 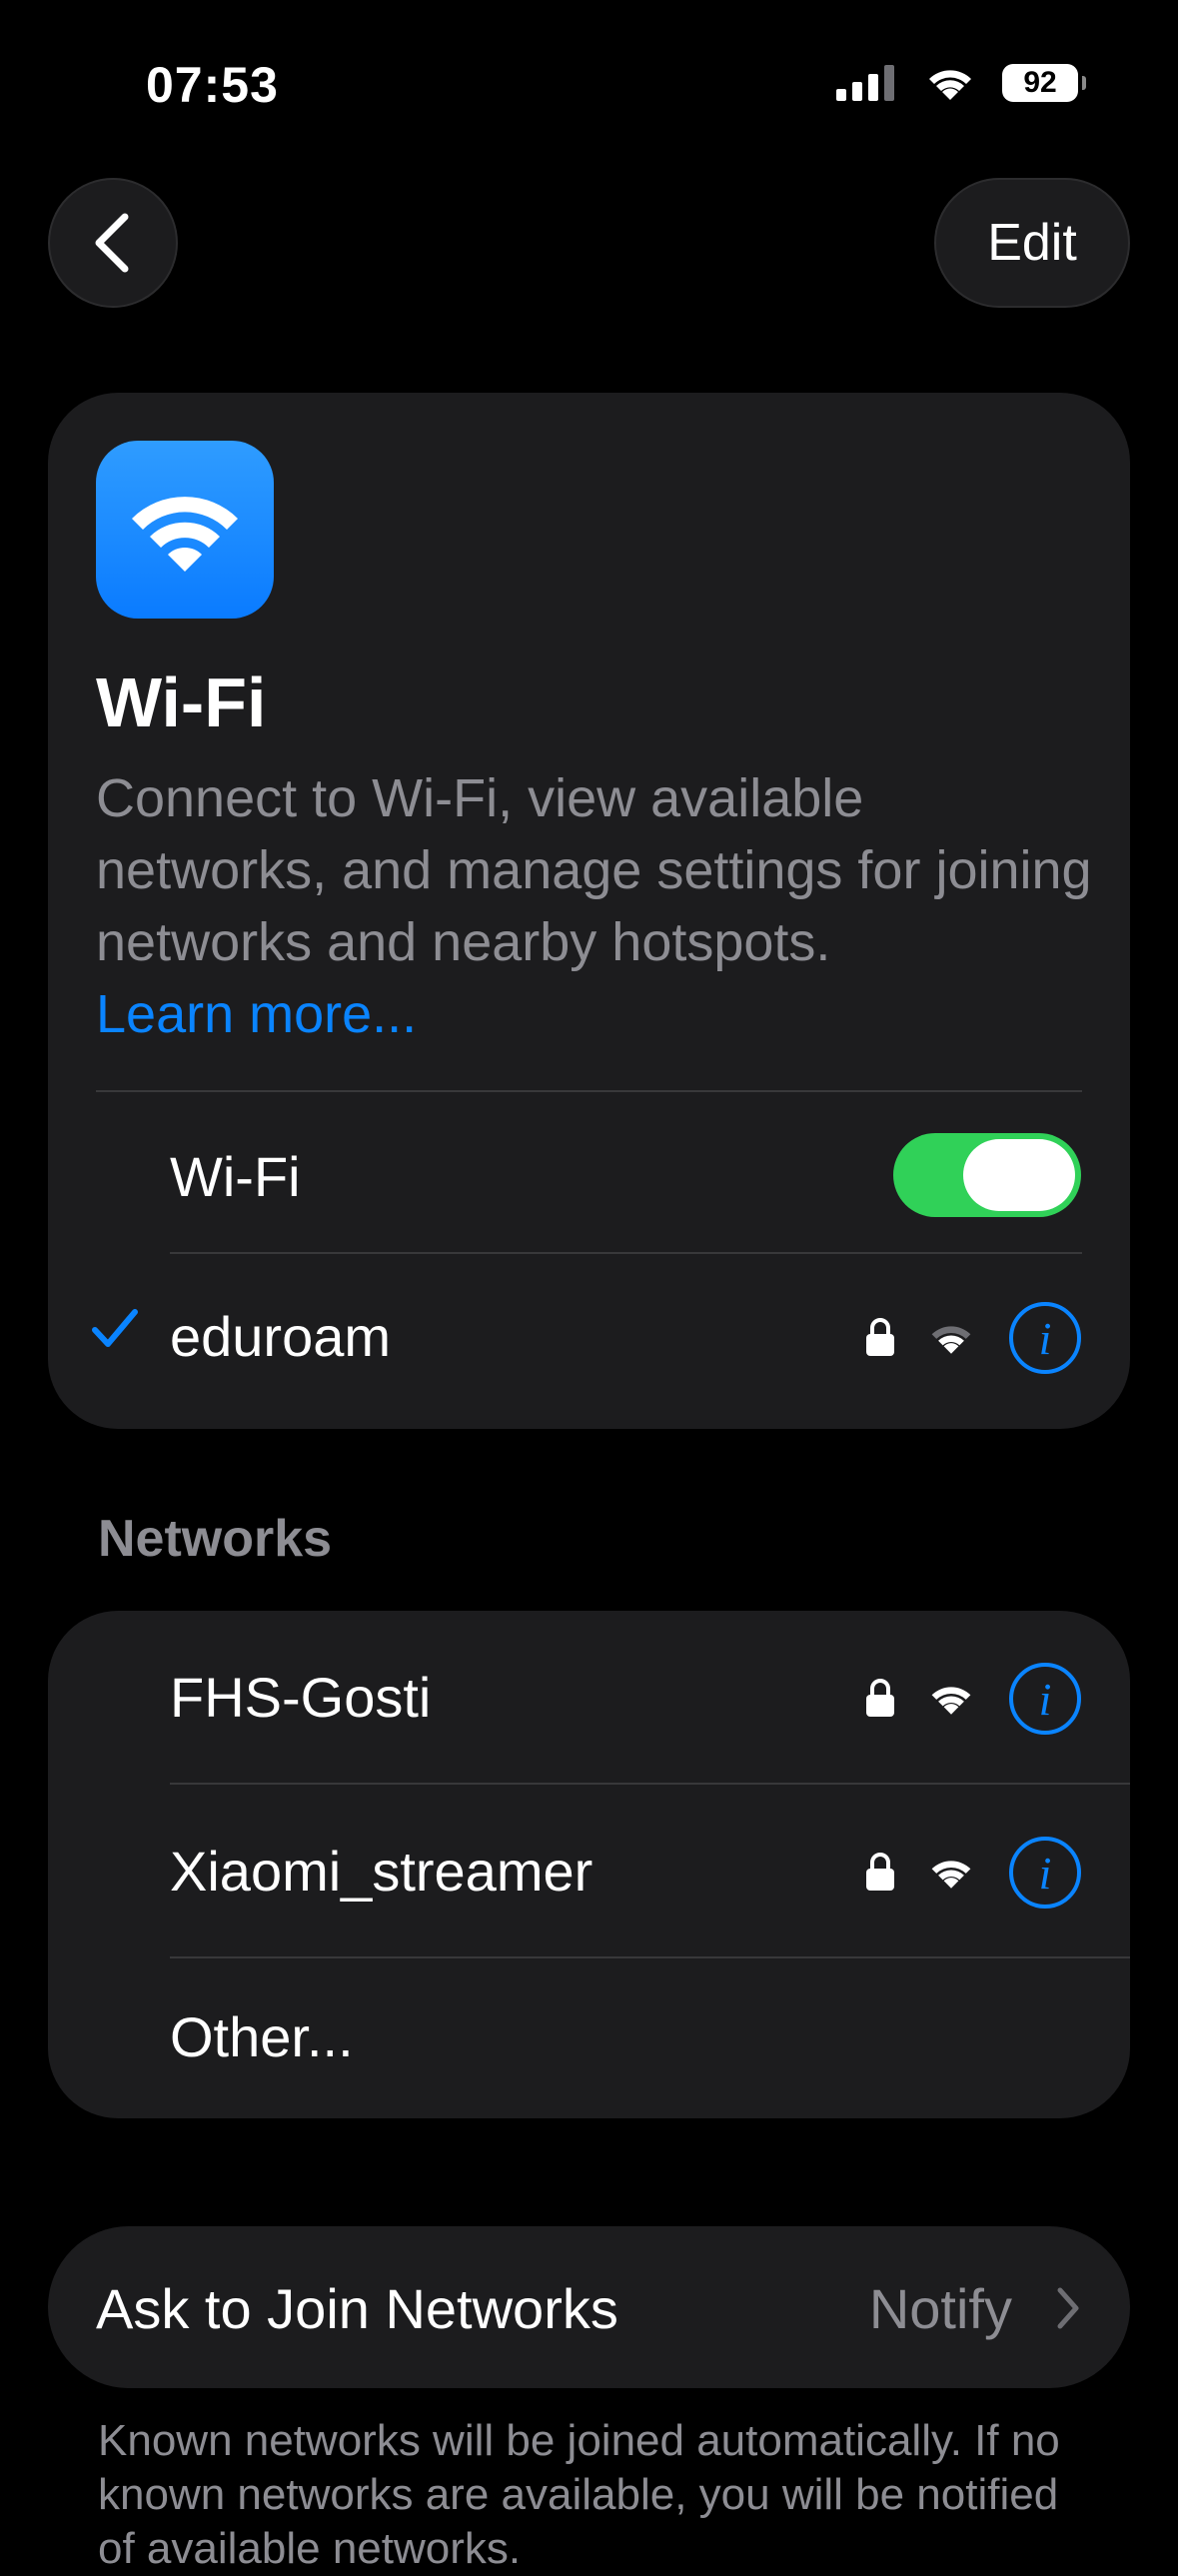 I want to click on battery-icon: 92, so click(x=1044, y=83).